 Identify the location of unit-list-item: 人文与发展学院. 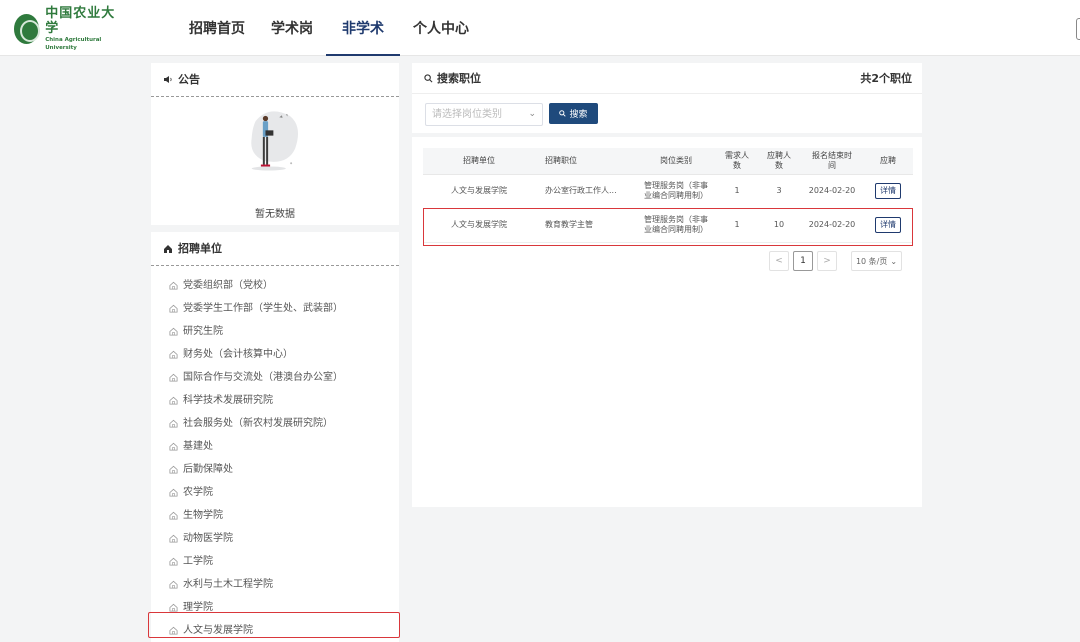
(275, 630).